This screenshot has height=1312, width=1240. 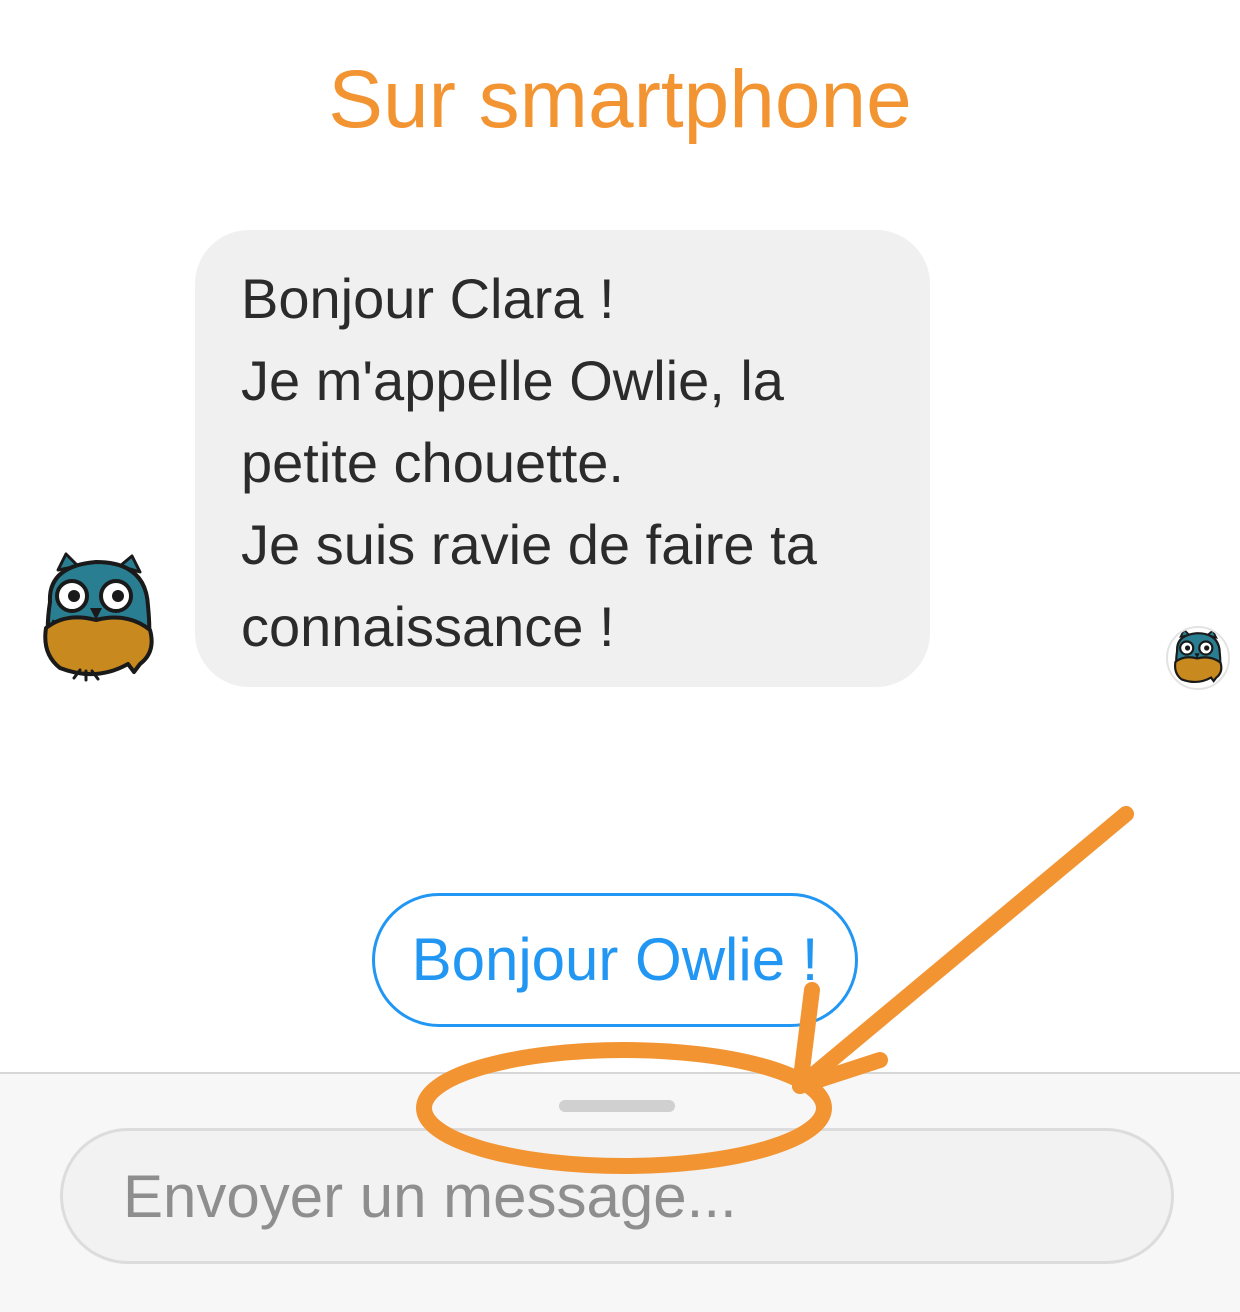 What do you see at coordinates (432, 462) in the screenshot?
I see `message-line: petite chouette.` at bounding box center [432, 462].